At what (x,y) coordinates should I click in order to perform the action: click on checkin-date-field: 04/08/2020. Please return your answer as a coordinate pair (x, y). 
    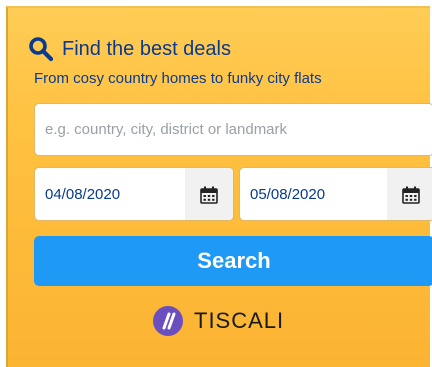
    Looking at the image, I should click on (134, 194).